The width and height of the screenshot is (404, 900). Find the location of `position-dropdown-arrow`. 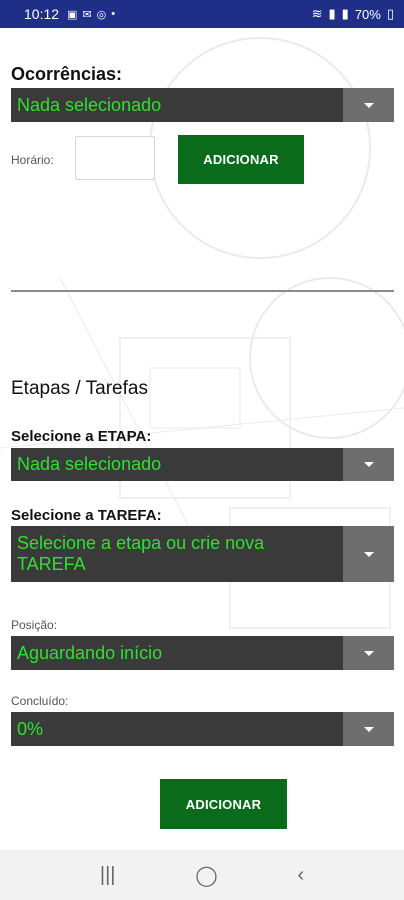

position-dropdown-arrow is located at coordinates (368, 653).